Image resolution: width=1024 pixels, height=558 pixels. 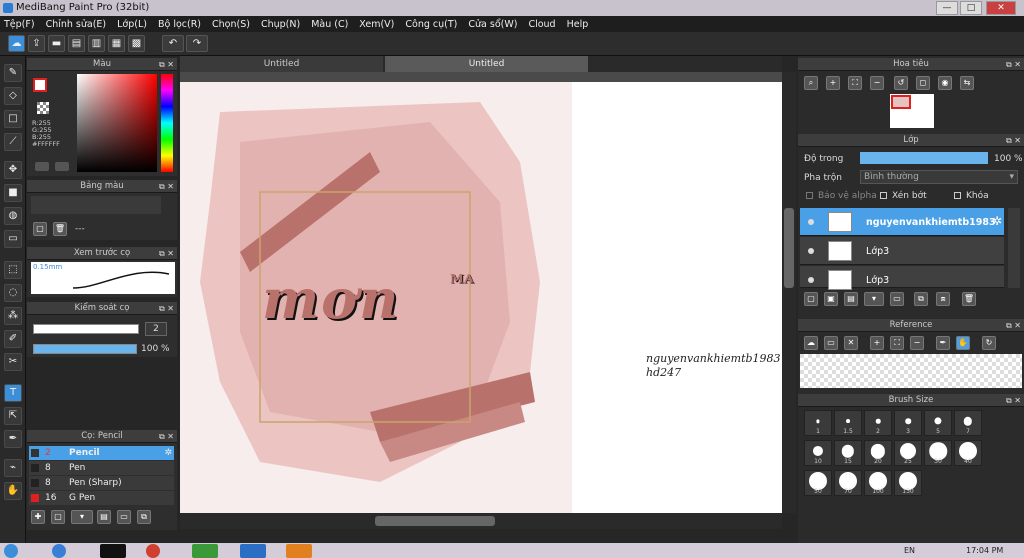 What do you see at coordinates (205, 551) in the screenshot?
I see `app-2-icon` at bounding box center [205, 551].